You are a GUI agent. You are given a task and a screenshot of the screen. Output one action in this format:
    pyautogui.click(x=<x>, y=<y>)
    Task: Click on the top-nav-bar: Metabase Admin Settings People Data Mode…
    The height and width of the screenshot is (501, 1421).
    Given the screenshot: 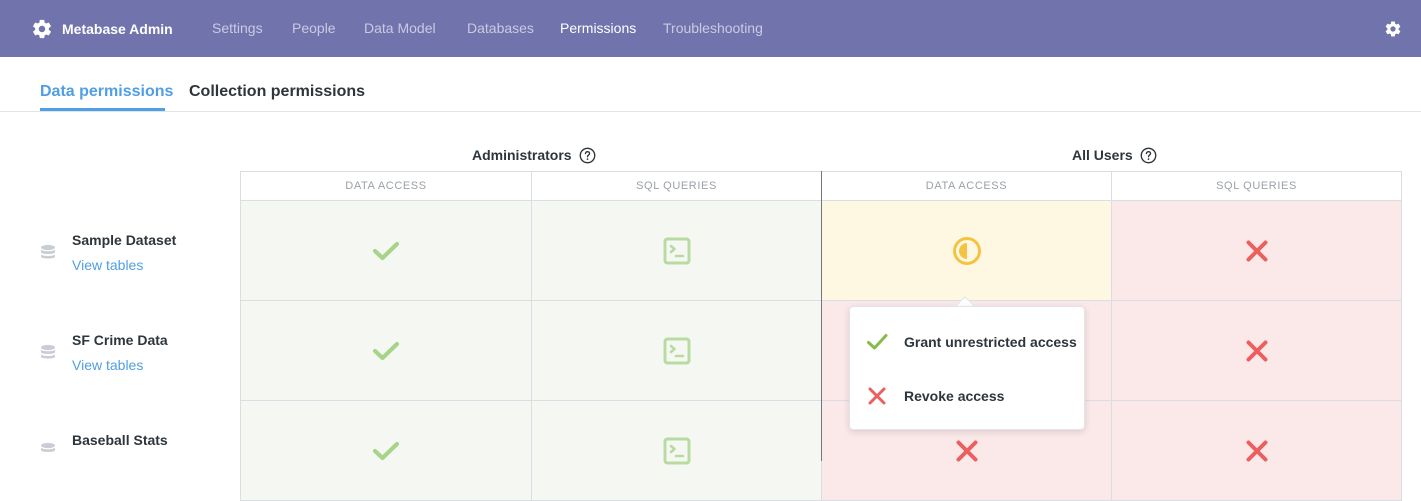 What is the action you would take?
    pyautogui.click(x=710, y=28)
    